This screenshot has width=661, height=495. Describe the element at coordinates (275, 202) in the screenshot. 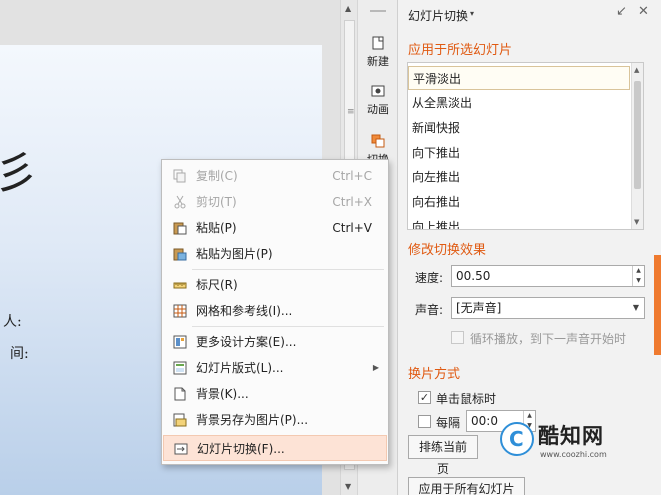

I see `menu-item-cut: 剪切(T) Ctrl+X` at that location.